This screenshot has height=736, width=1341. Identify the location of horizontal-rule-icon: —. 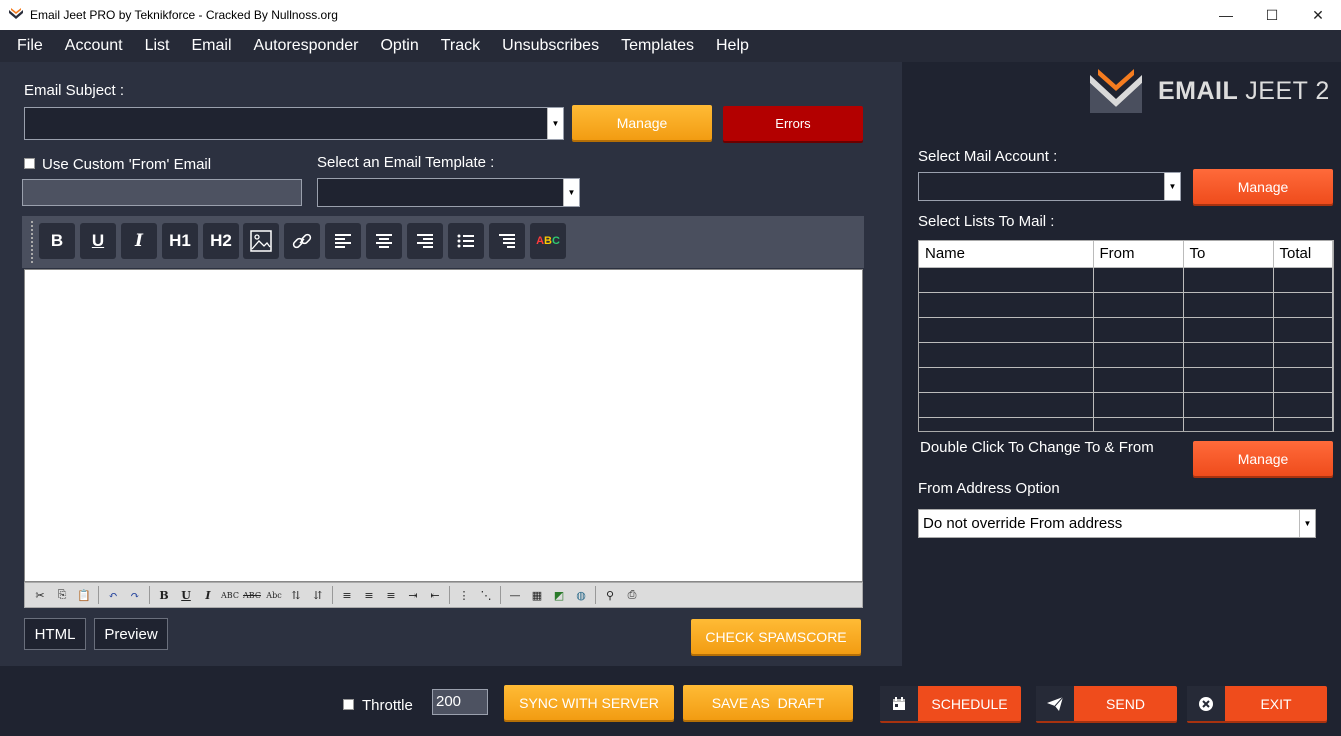
(515, 595).